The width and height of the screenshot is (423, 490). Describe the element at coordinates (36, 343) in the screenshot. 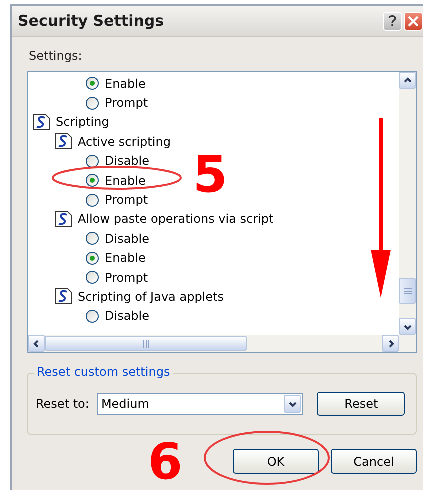

I see `scroll-left-button` at that location.